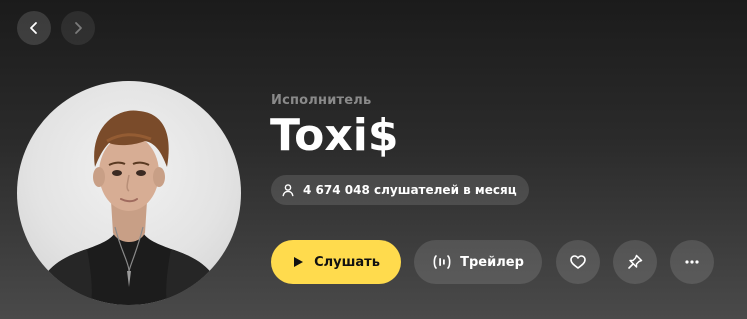  Describe the element at coordinates (492, 262) in the screenshot. I see `trailer-button-label: Трейлер` at that location.